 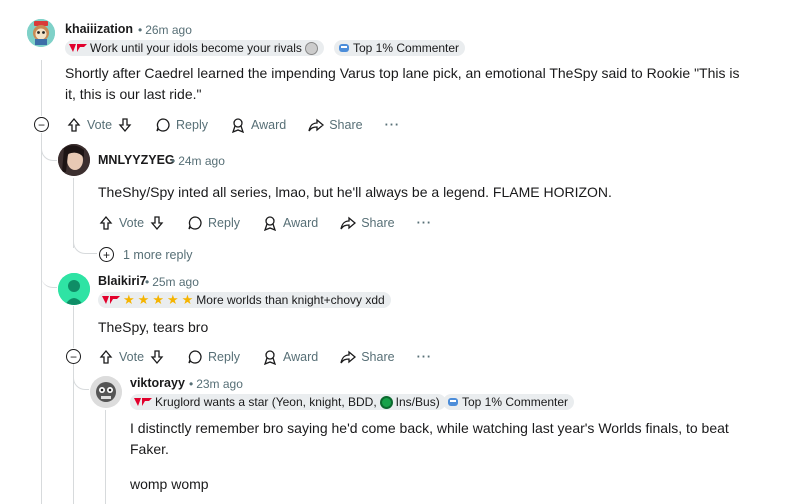 I want to click on timestamp: • 26m ago, so click(x=165, y=30).